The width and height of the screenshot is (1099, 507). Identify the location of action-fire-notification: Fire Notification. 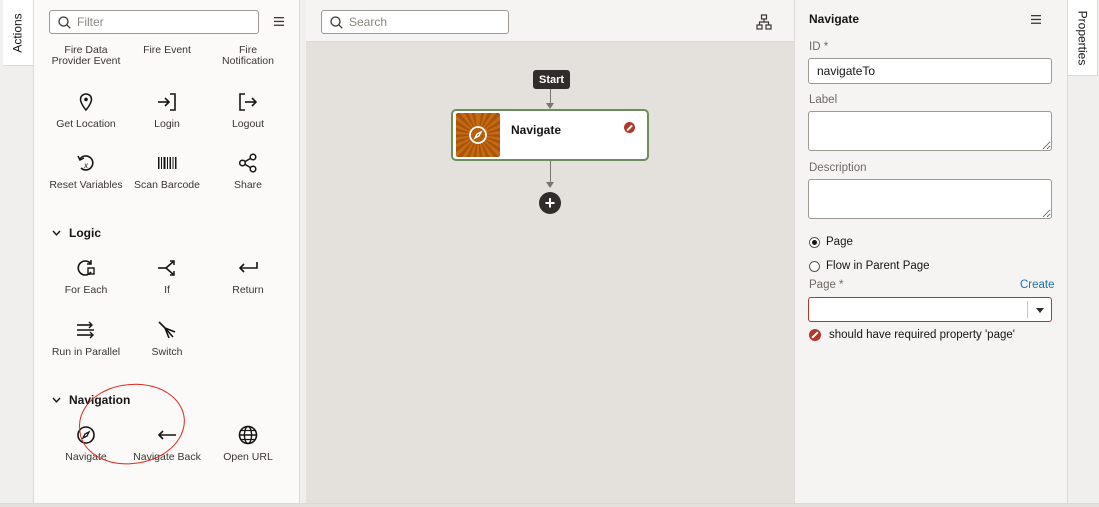
(248, 56).